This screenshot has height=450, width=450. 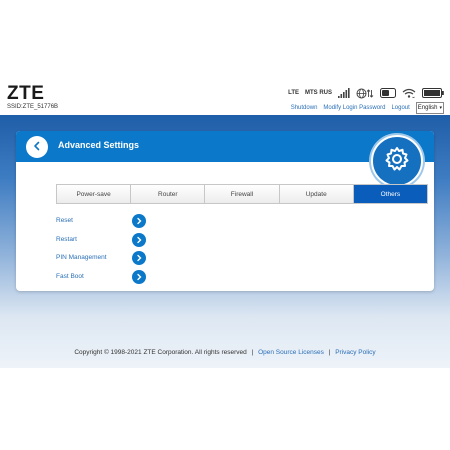 What do you see at coordinates (400, 108) in the screenshot?
I see `logout-link: Logout` at bounding box center [400, 108].